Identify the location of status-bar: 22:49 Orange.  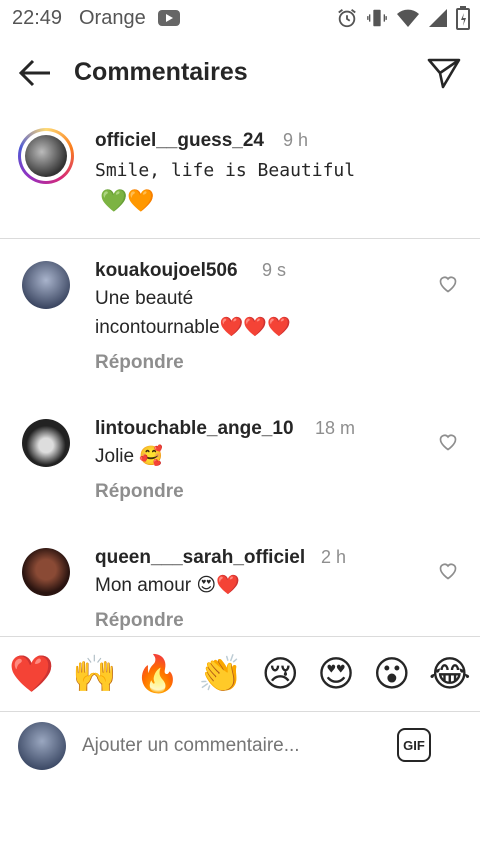
(240, 18).